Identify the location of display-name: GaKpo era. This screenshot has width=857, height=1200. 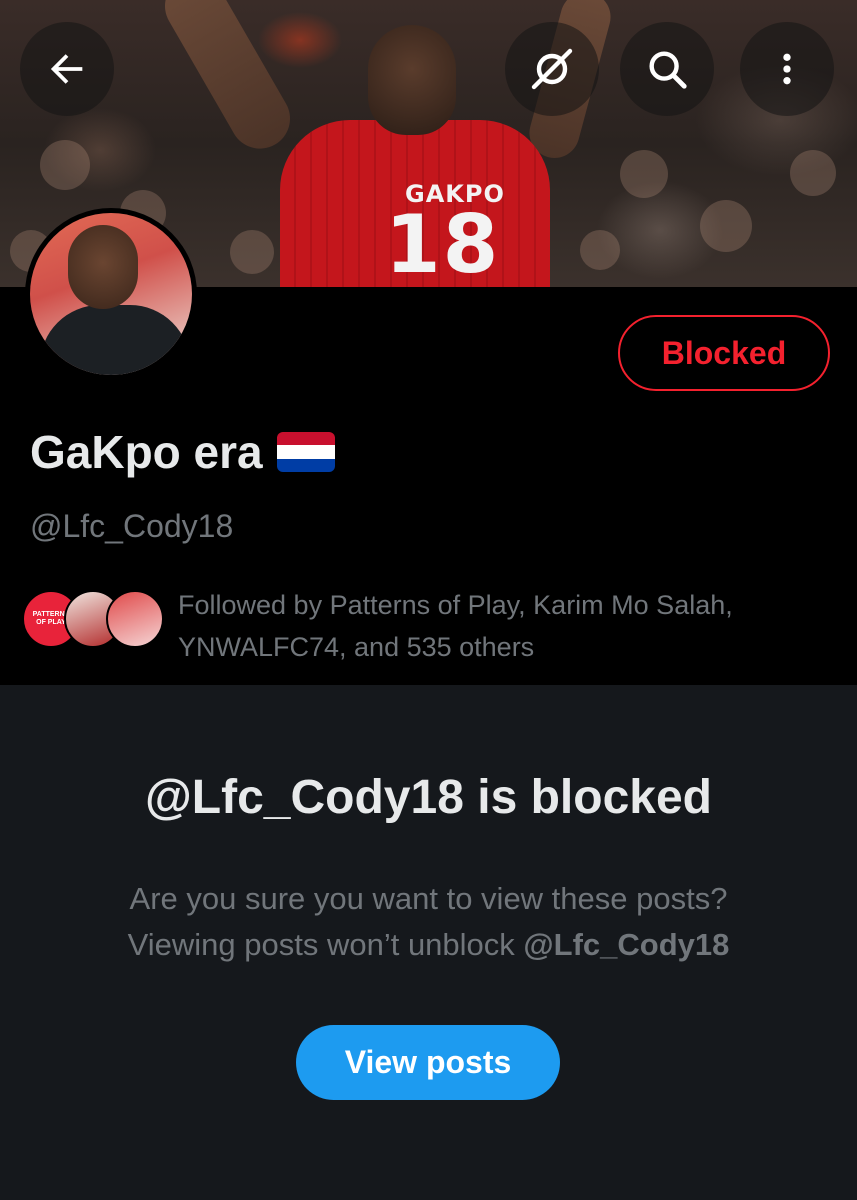
(182, 452).